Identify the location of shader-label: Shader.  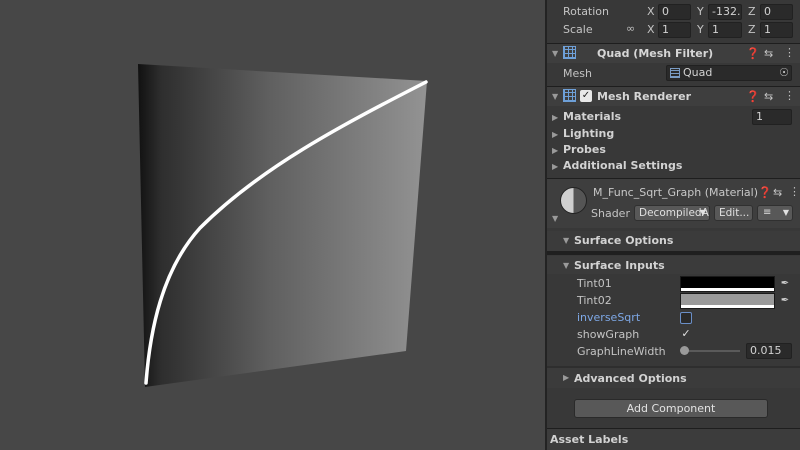
(610, 213).